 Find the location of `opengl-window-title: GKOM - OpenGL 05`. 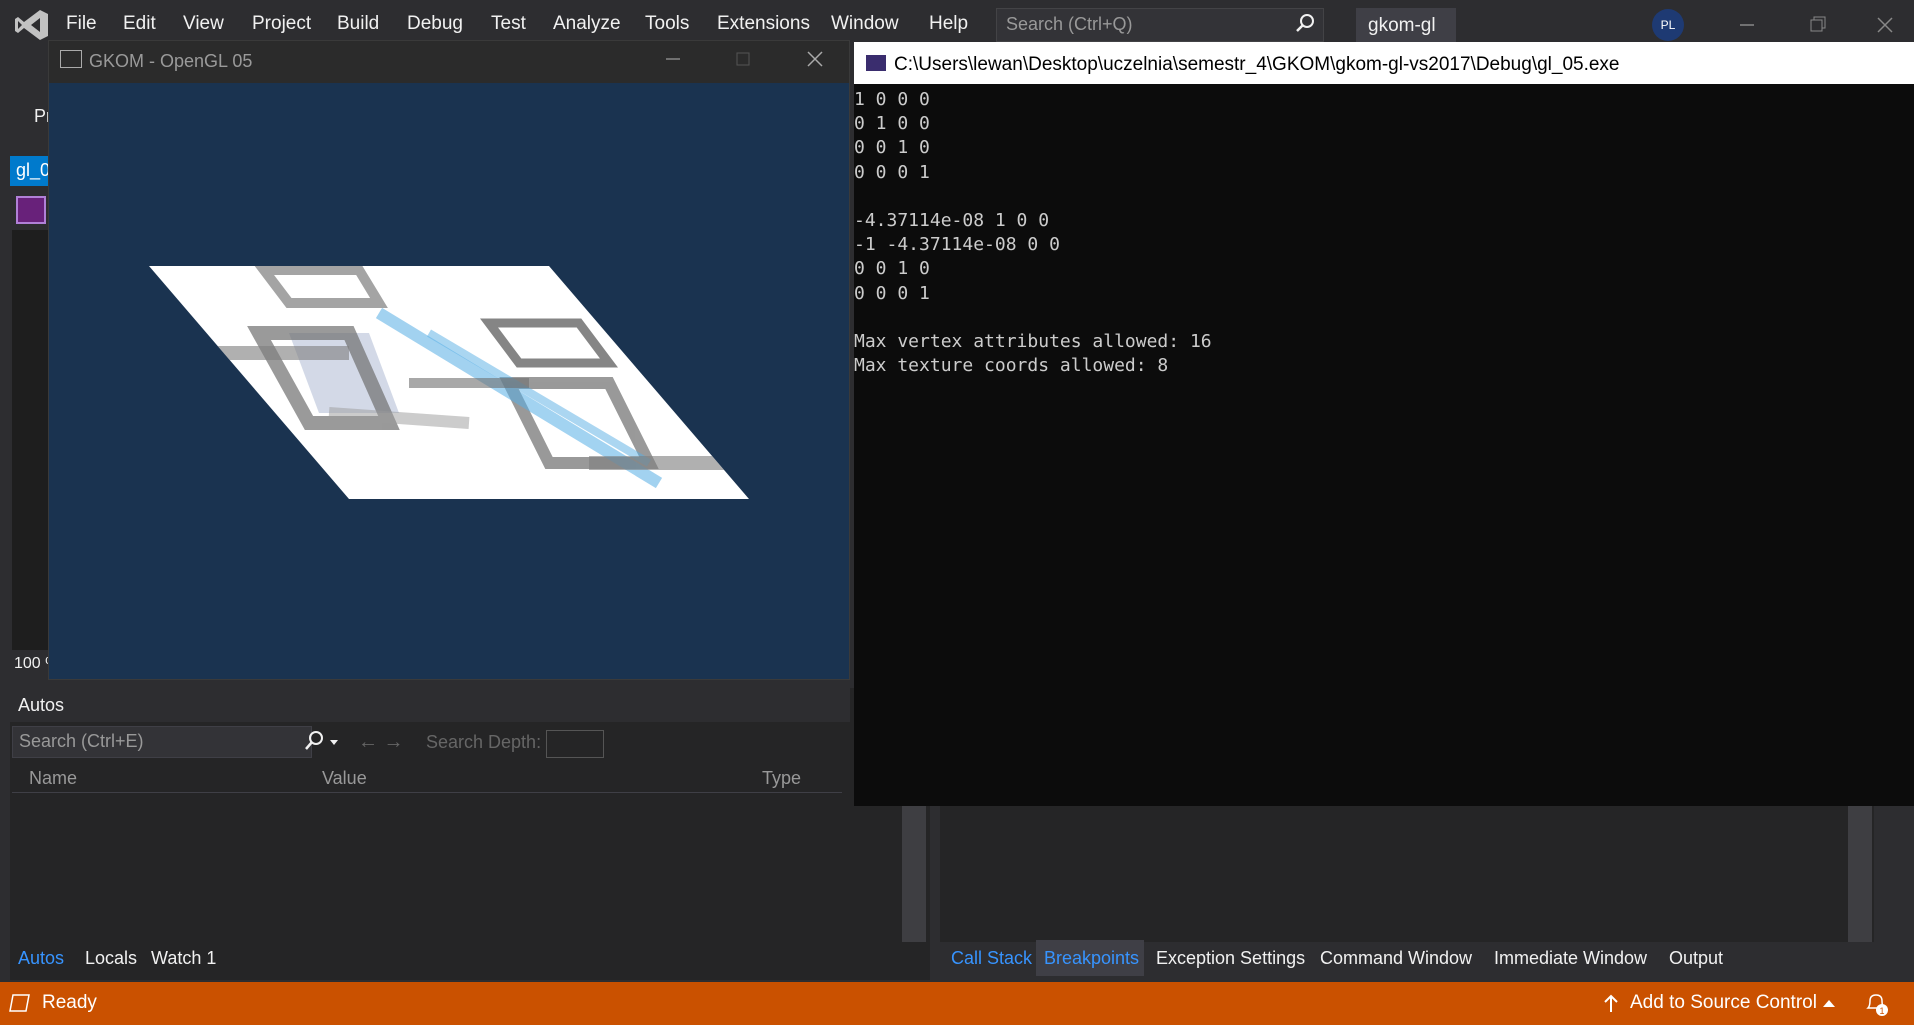

opengl-window-title: GKOM - OpenGL 05 is located at coordinates (171, 61).